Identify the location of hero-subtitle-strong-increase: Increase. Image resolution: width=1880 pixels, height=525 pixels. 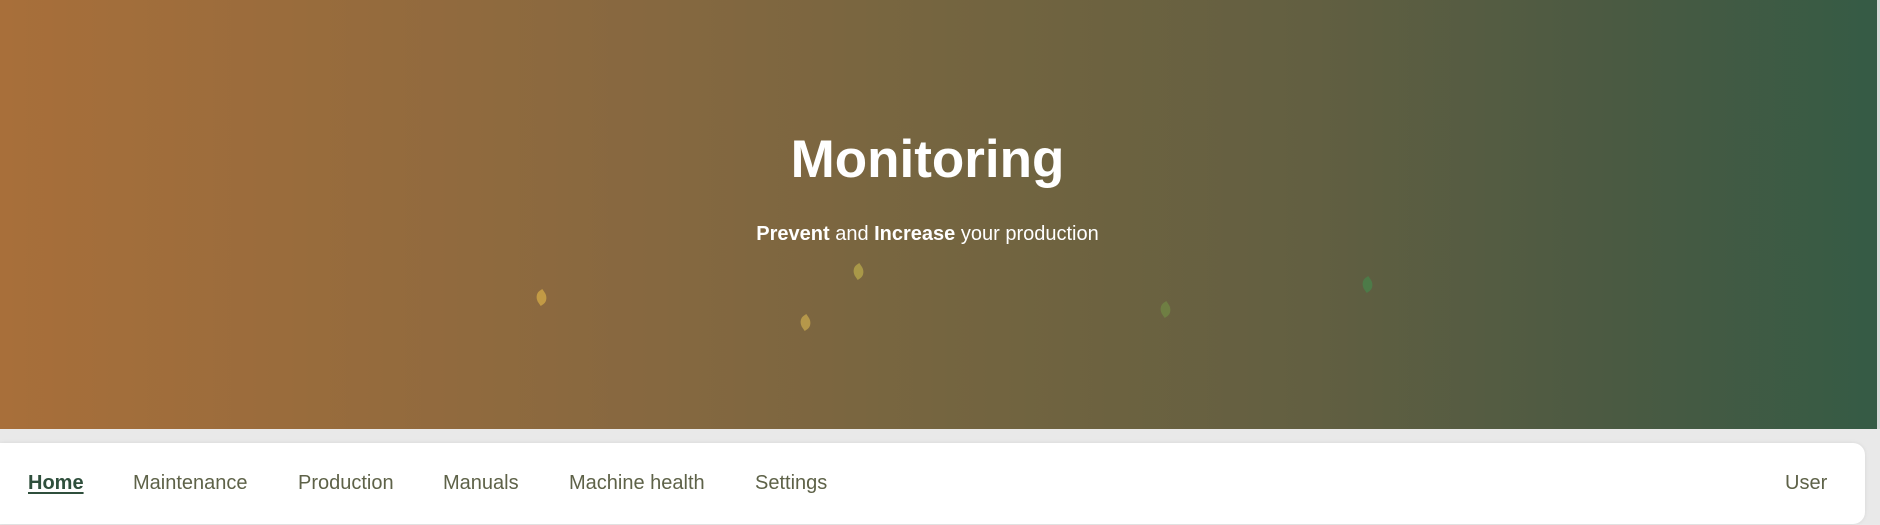
(915, 234).